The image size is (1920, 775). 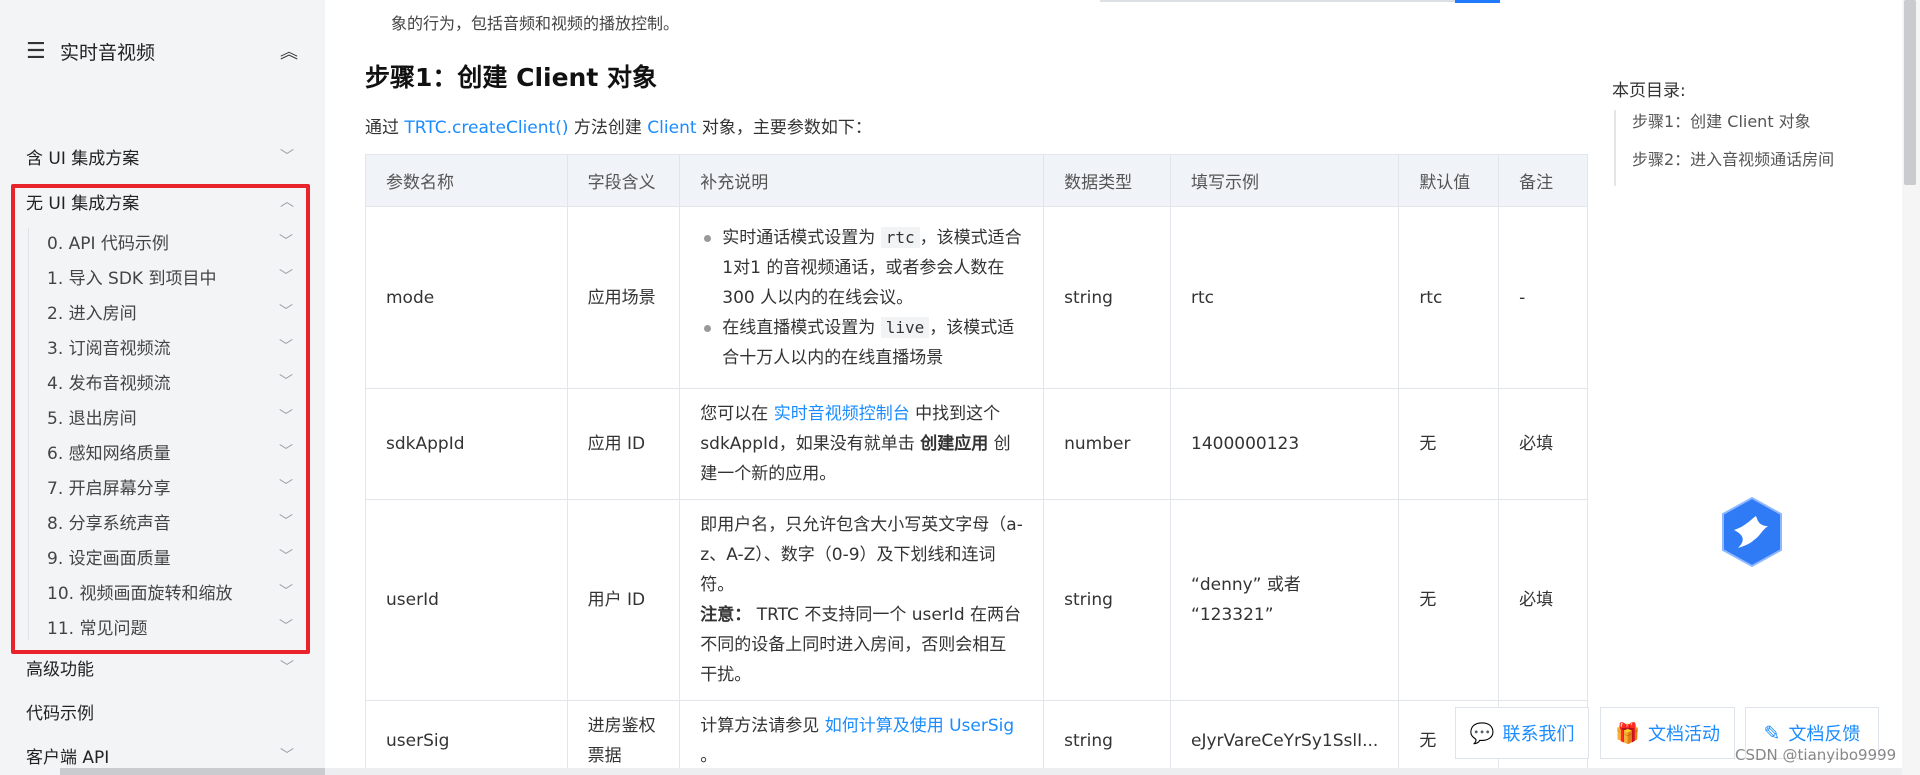 What do you see at coordinates (801, 237) in the screenshot?
I see `bullet-text: 实时通话模式设置为` at bounding box center [801, 237].